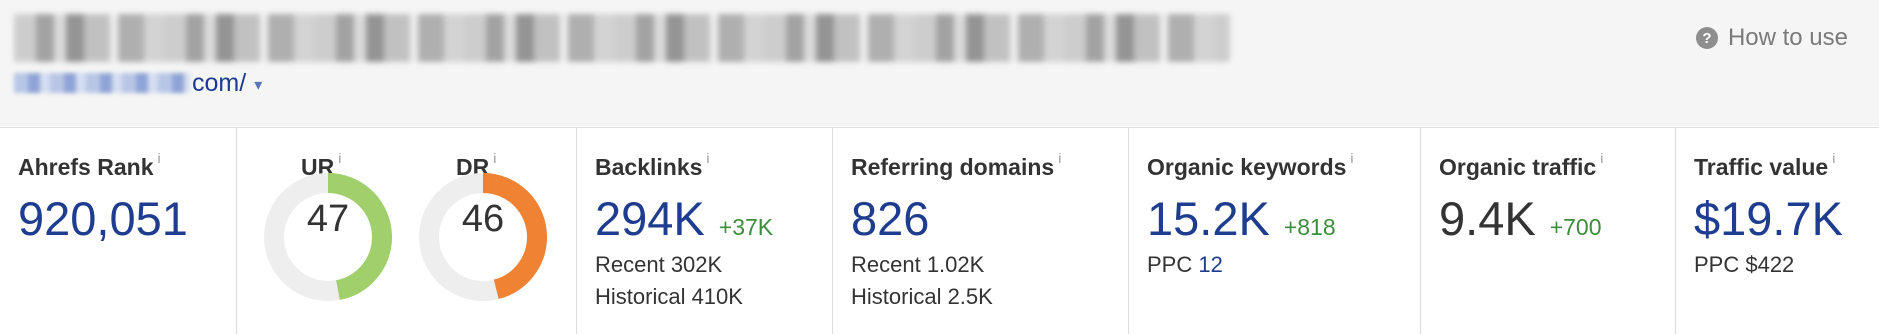  Describe the element at coordinates (1247, 167) in the screenshot. I see `organic-keywords-label-text: Organic keywords` at that location.